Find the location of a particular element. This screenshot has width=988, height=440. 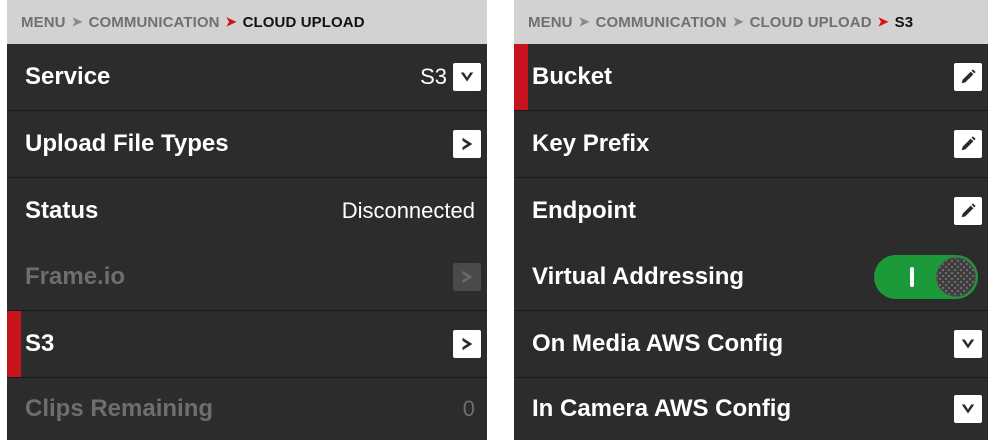

menu-row-key-prefix: Key Prefix is located at coordinates (751, 144).